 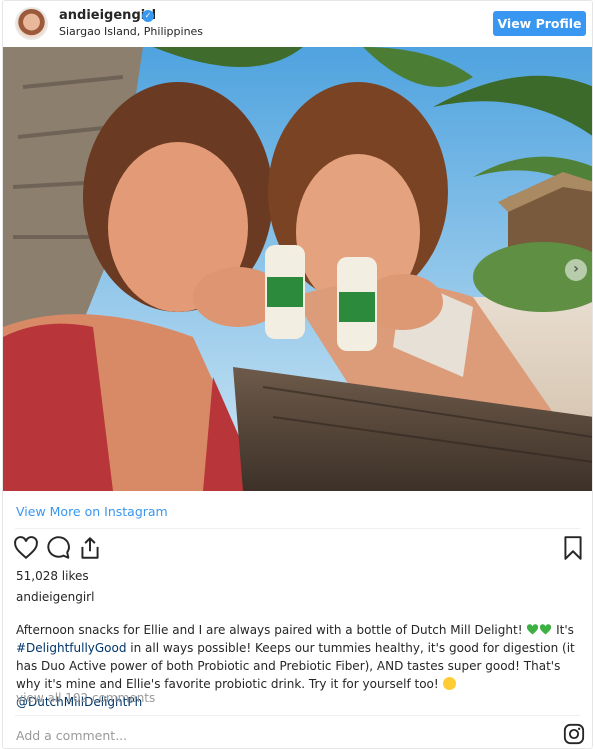 I want to click on view-profile-button: View Profile, so click(x=539, y=23).